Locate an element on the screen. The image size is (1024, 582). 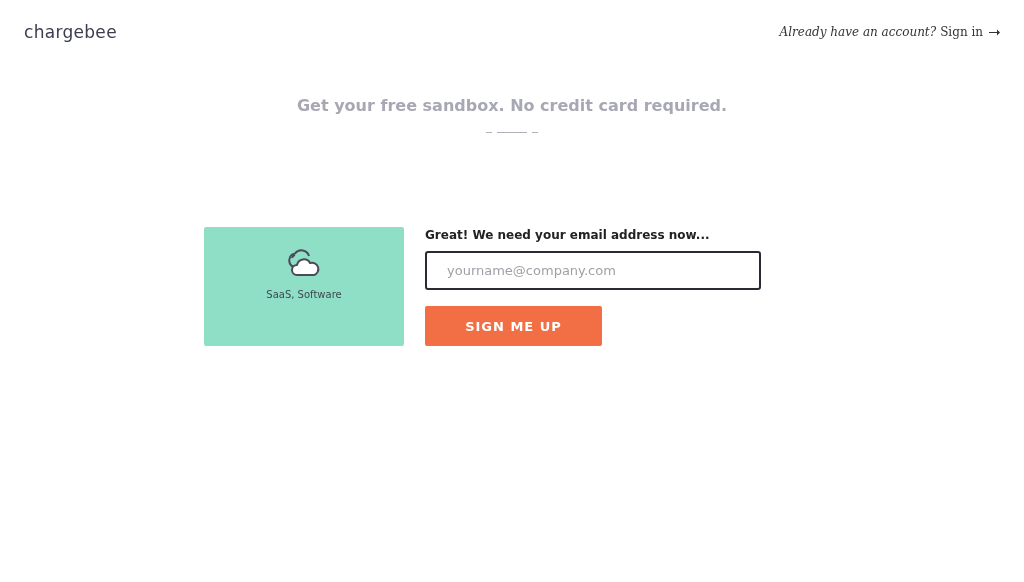
arrow-icon is located at coordinates (994, 32).